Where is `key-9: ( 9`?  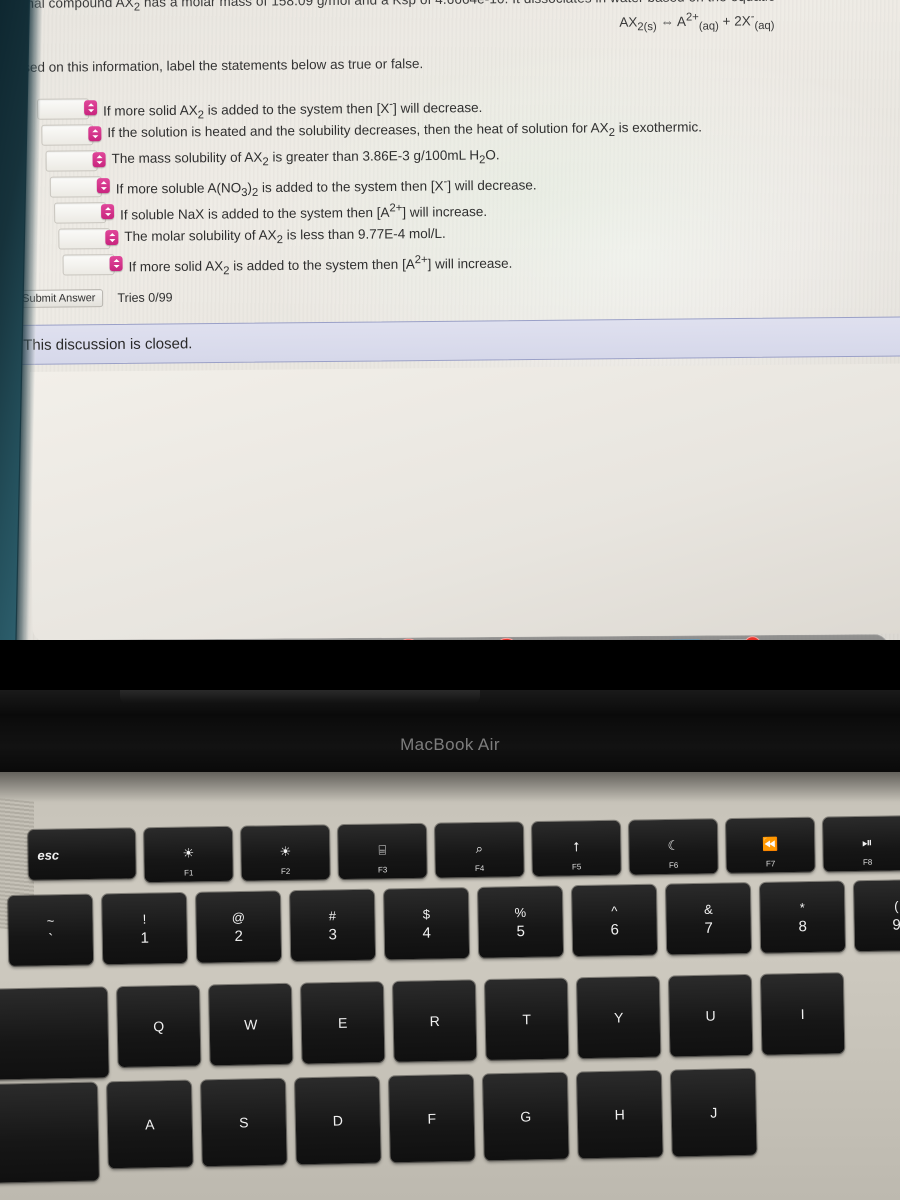 key-9: ( 9 is located at coordinates (876, 915).